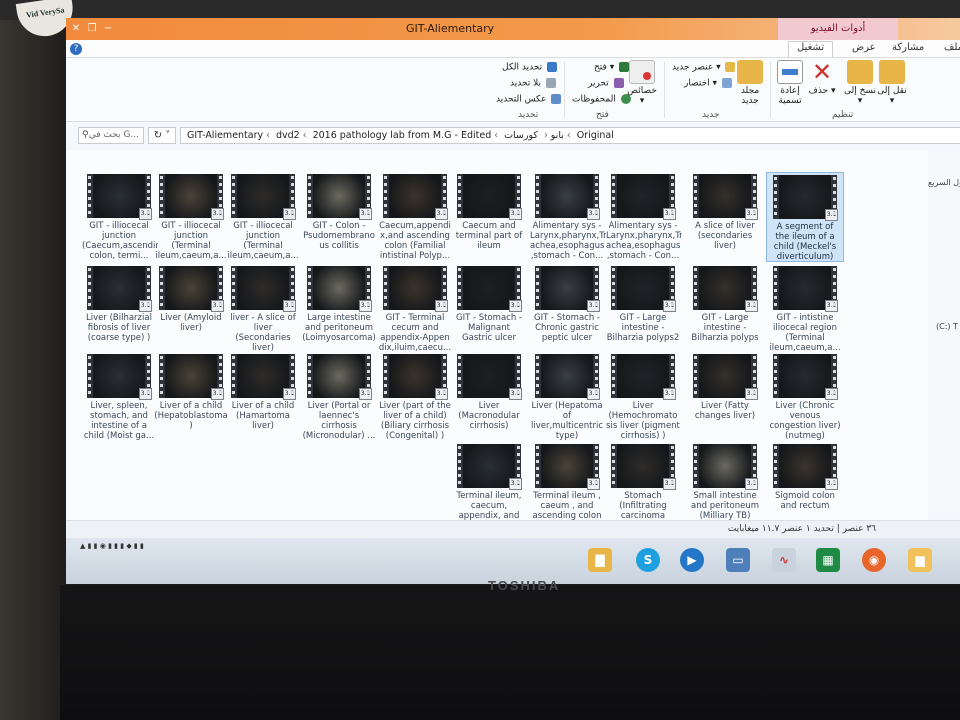 Image resolution: width=960 pixels, height=720 pixels. Describe the element at coordinates (708, 83) in the screenshot. I see `easy-access-button: اختصار ▾` at that location.